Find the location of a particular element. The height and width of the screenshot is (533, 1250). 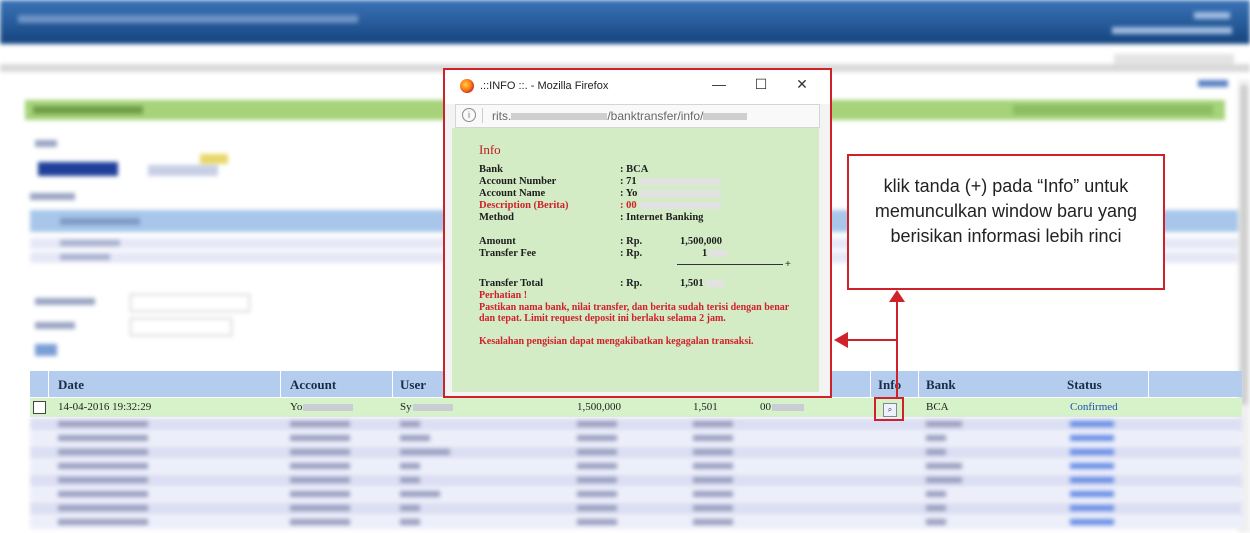

info-button-highlight: ⌕ is located at coordinates (889, 409).